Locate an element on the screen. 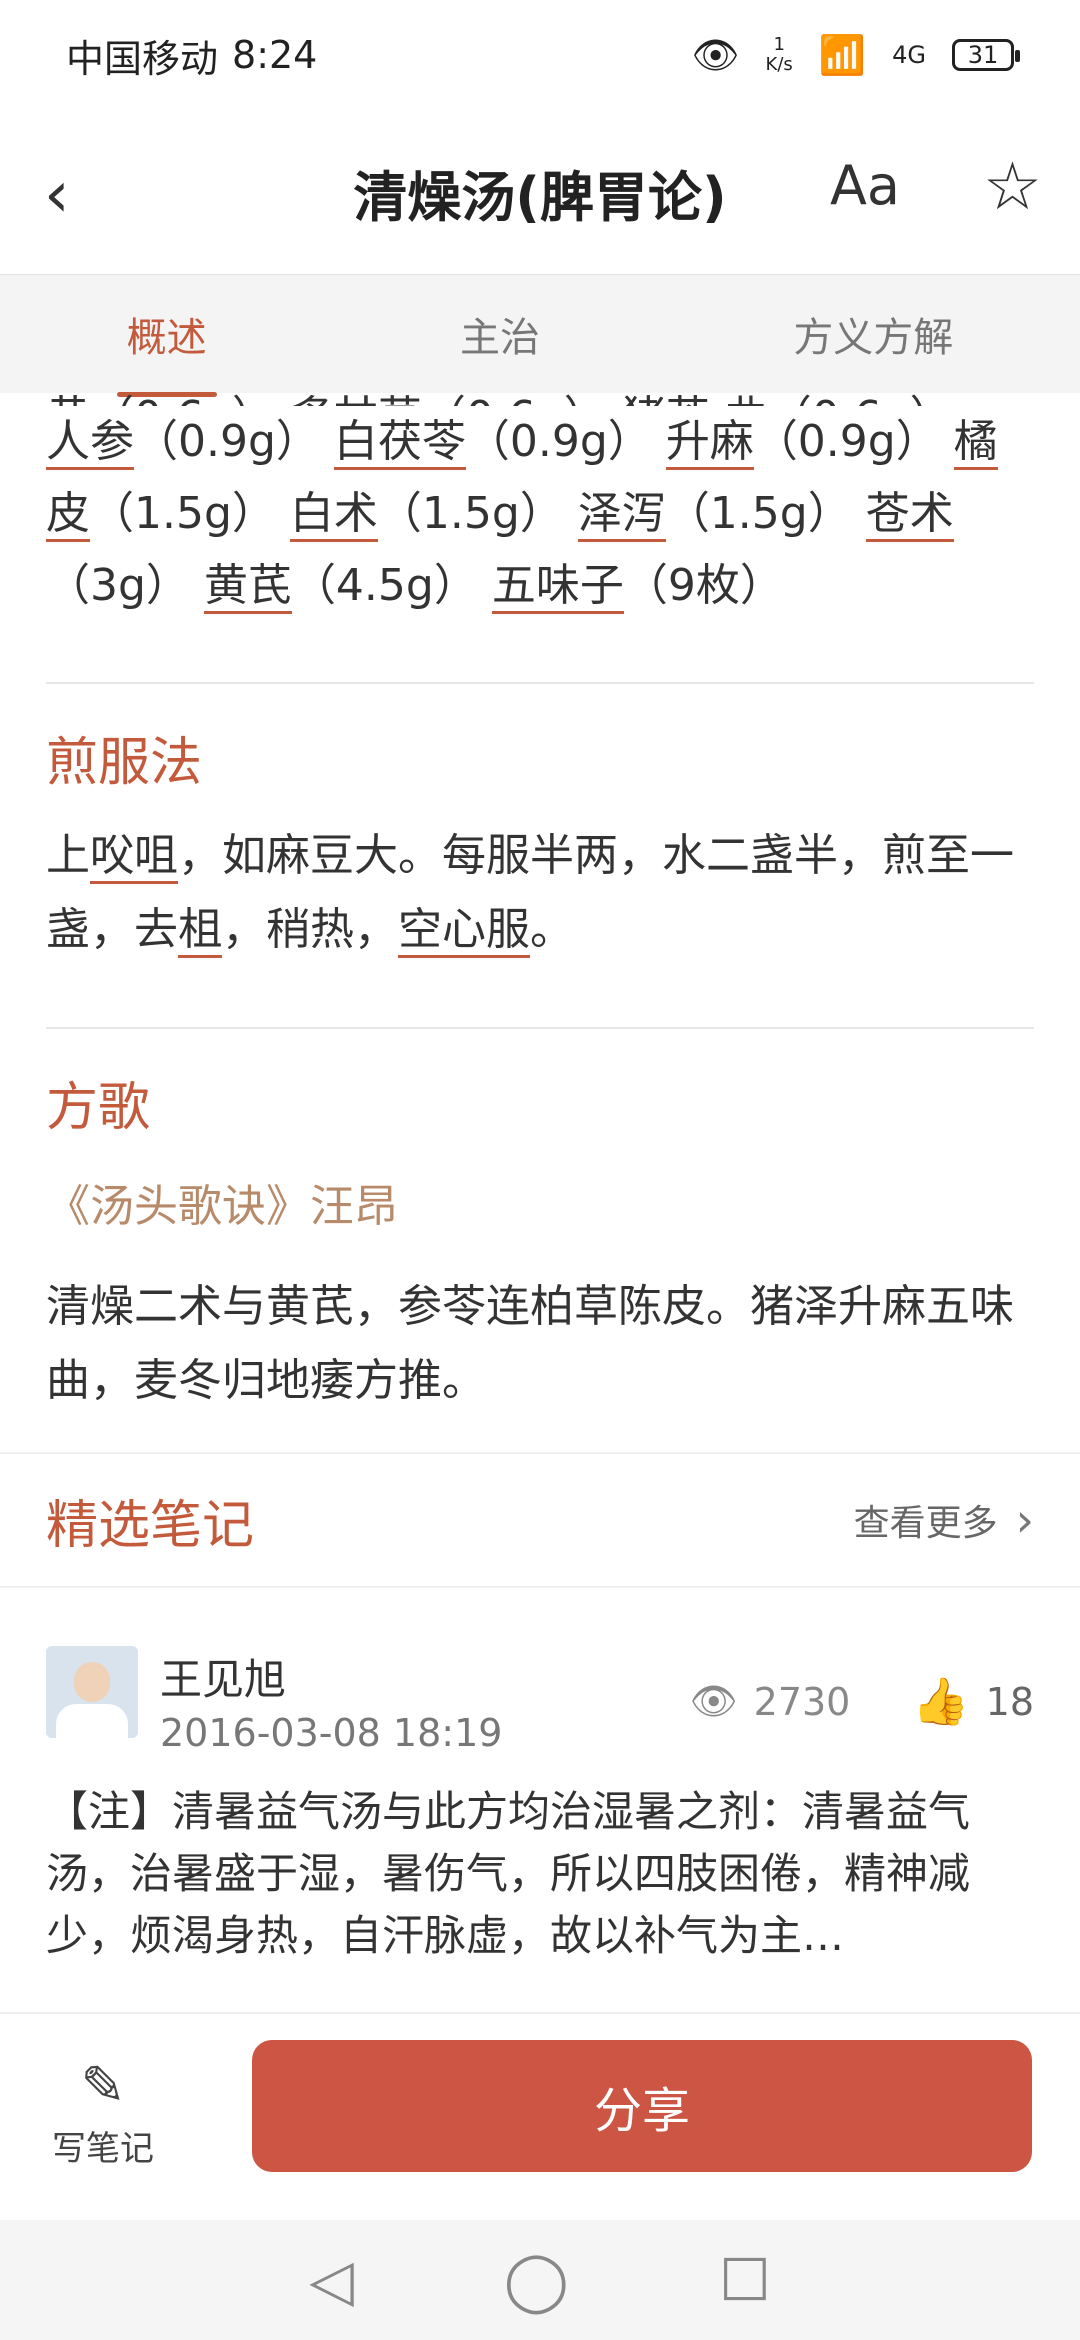  nav-recent-icon: ☐ is located at coordinates (745, 2280).